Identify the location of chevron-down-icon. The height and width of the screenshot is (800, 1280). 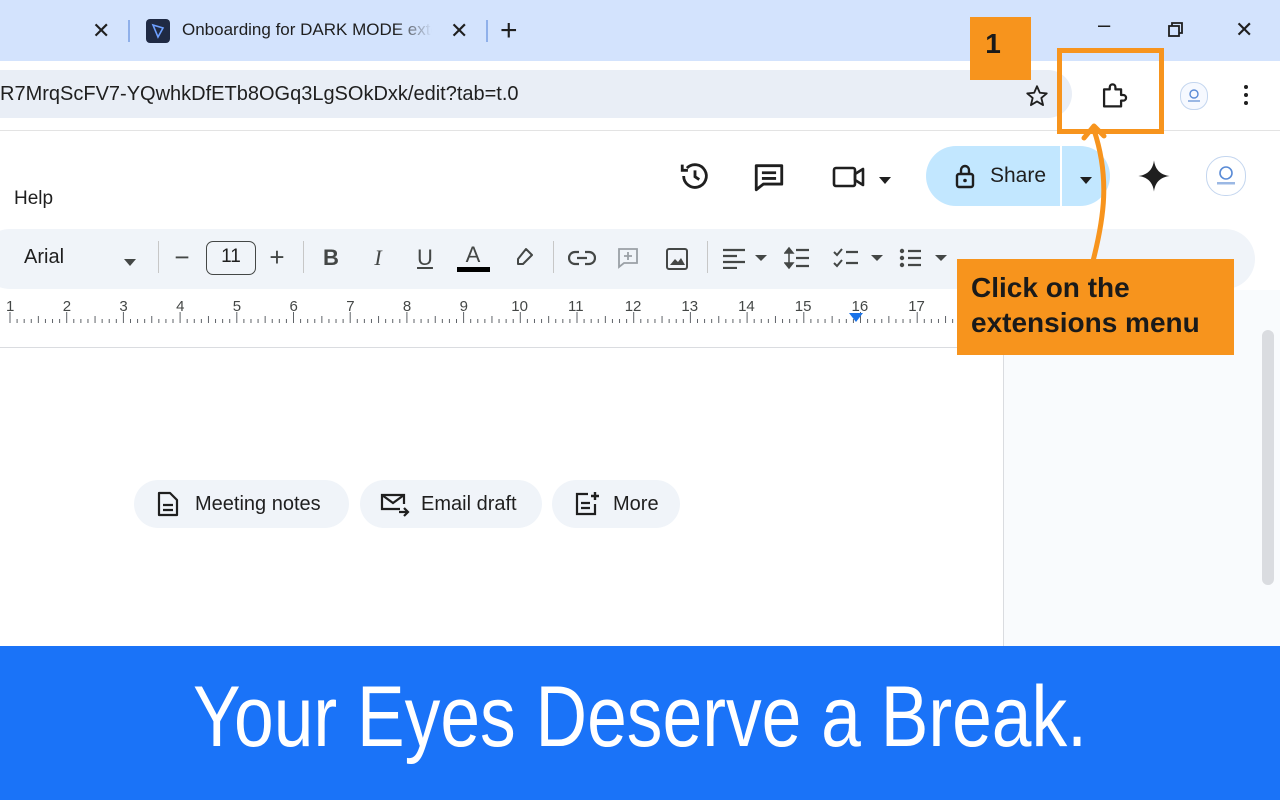
(885, 178).